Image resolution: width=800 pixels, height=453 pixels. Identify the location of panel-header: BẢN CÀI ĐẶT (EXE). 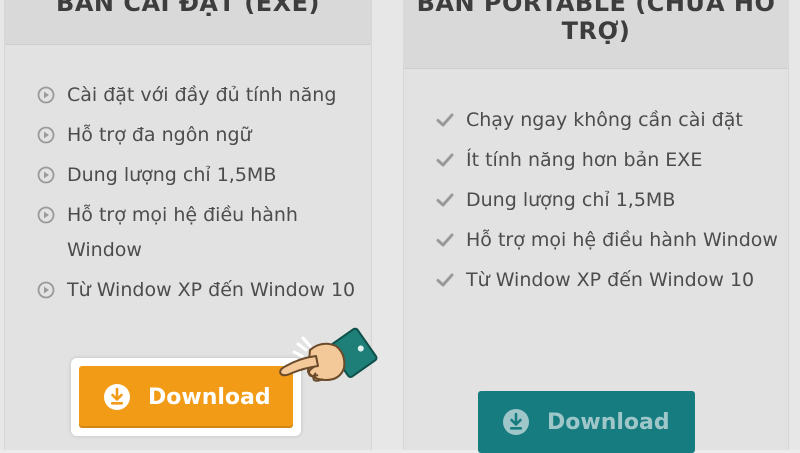
(188, 22).